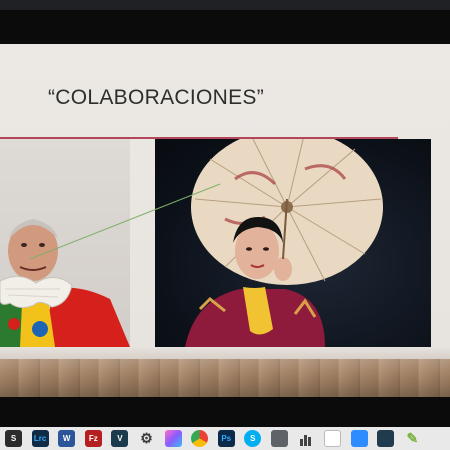 The height and width of the screenshot is (450, 450). I want to click on floor-edge, so click(225, 353).